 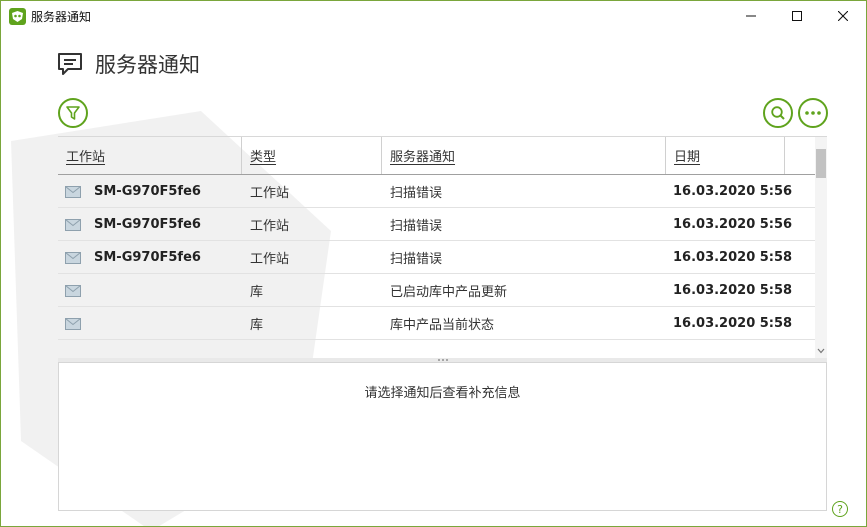 I want to click on more-icon, so click(x=813, y=113).